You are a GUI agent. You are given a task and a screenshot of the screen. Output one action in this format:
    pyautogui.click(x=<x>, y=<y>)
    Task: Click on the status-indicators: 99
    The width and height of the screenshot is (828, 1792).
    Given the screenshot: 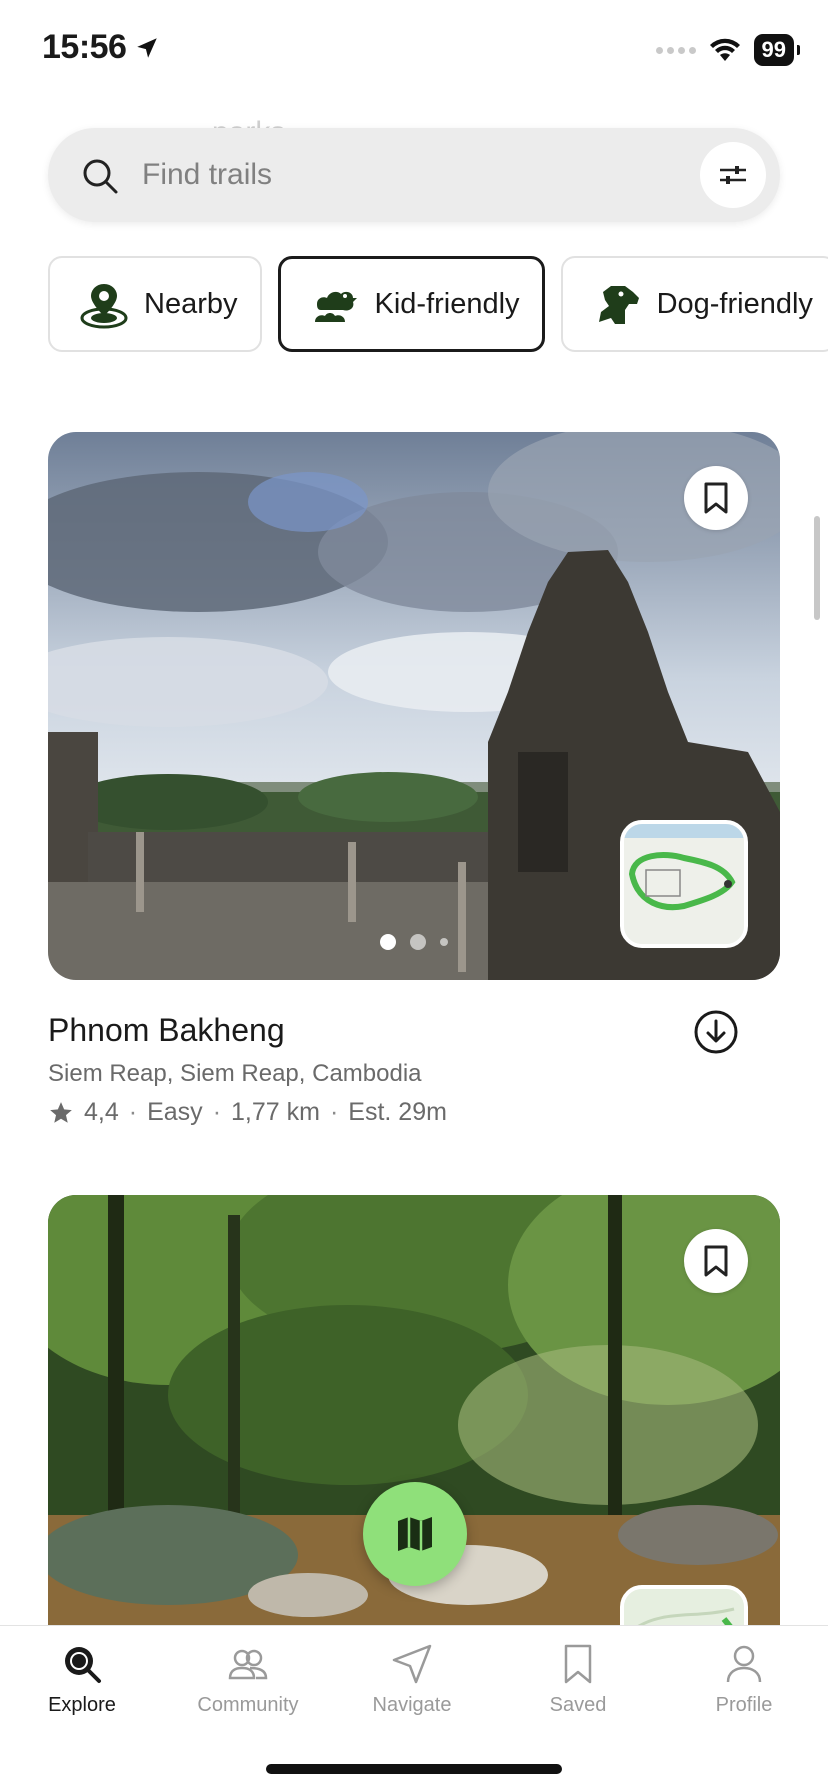 What is the action you would take?
    pyautogui.click(x=728, y=50)
    